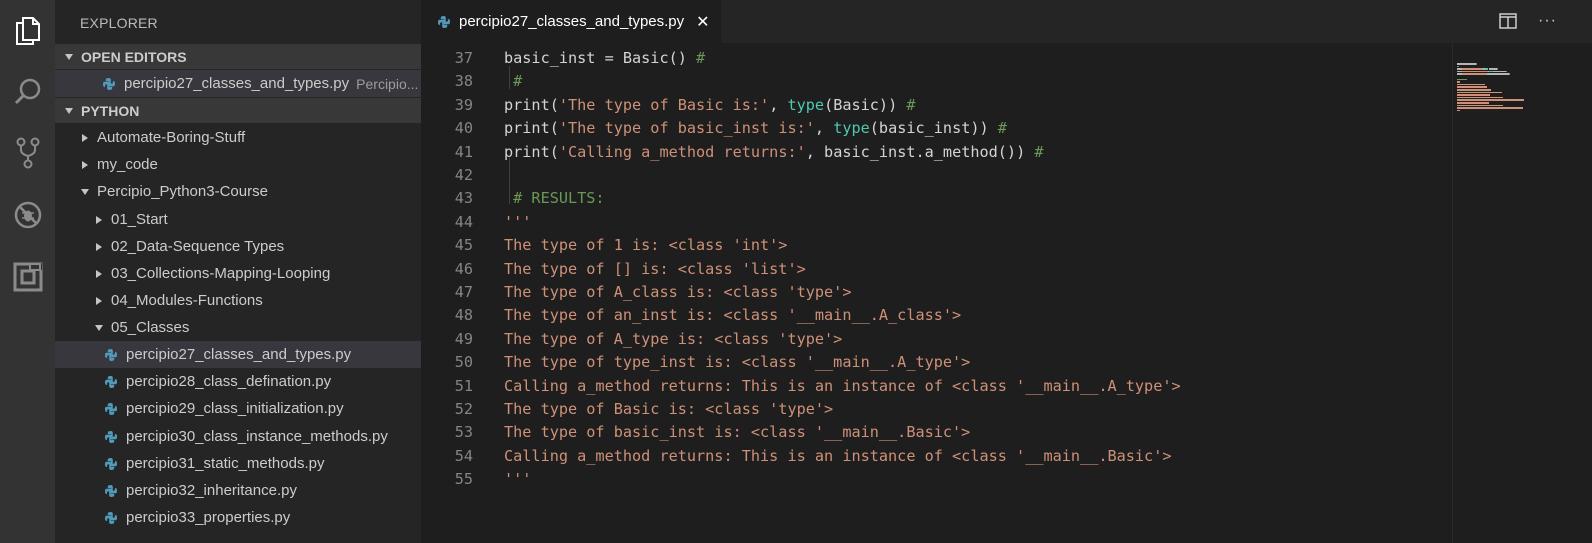 This screenshot has height=543, width=1592. I want to click on activity-bar, so click(27, 271).